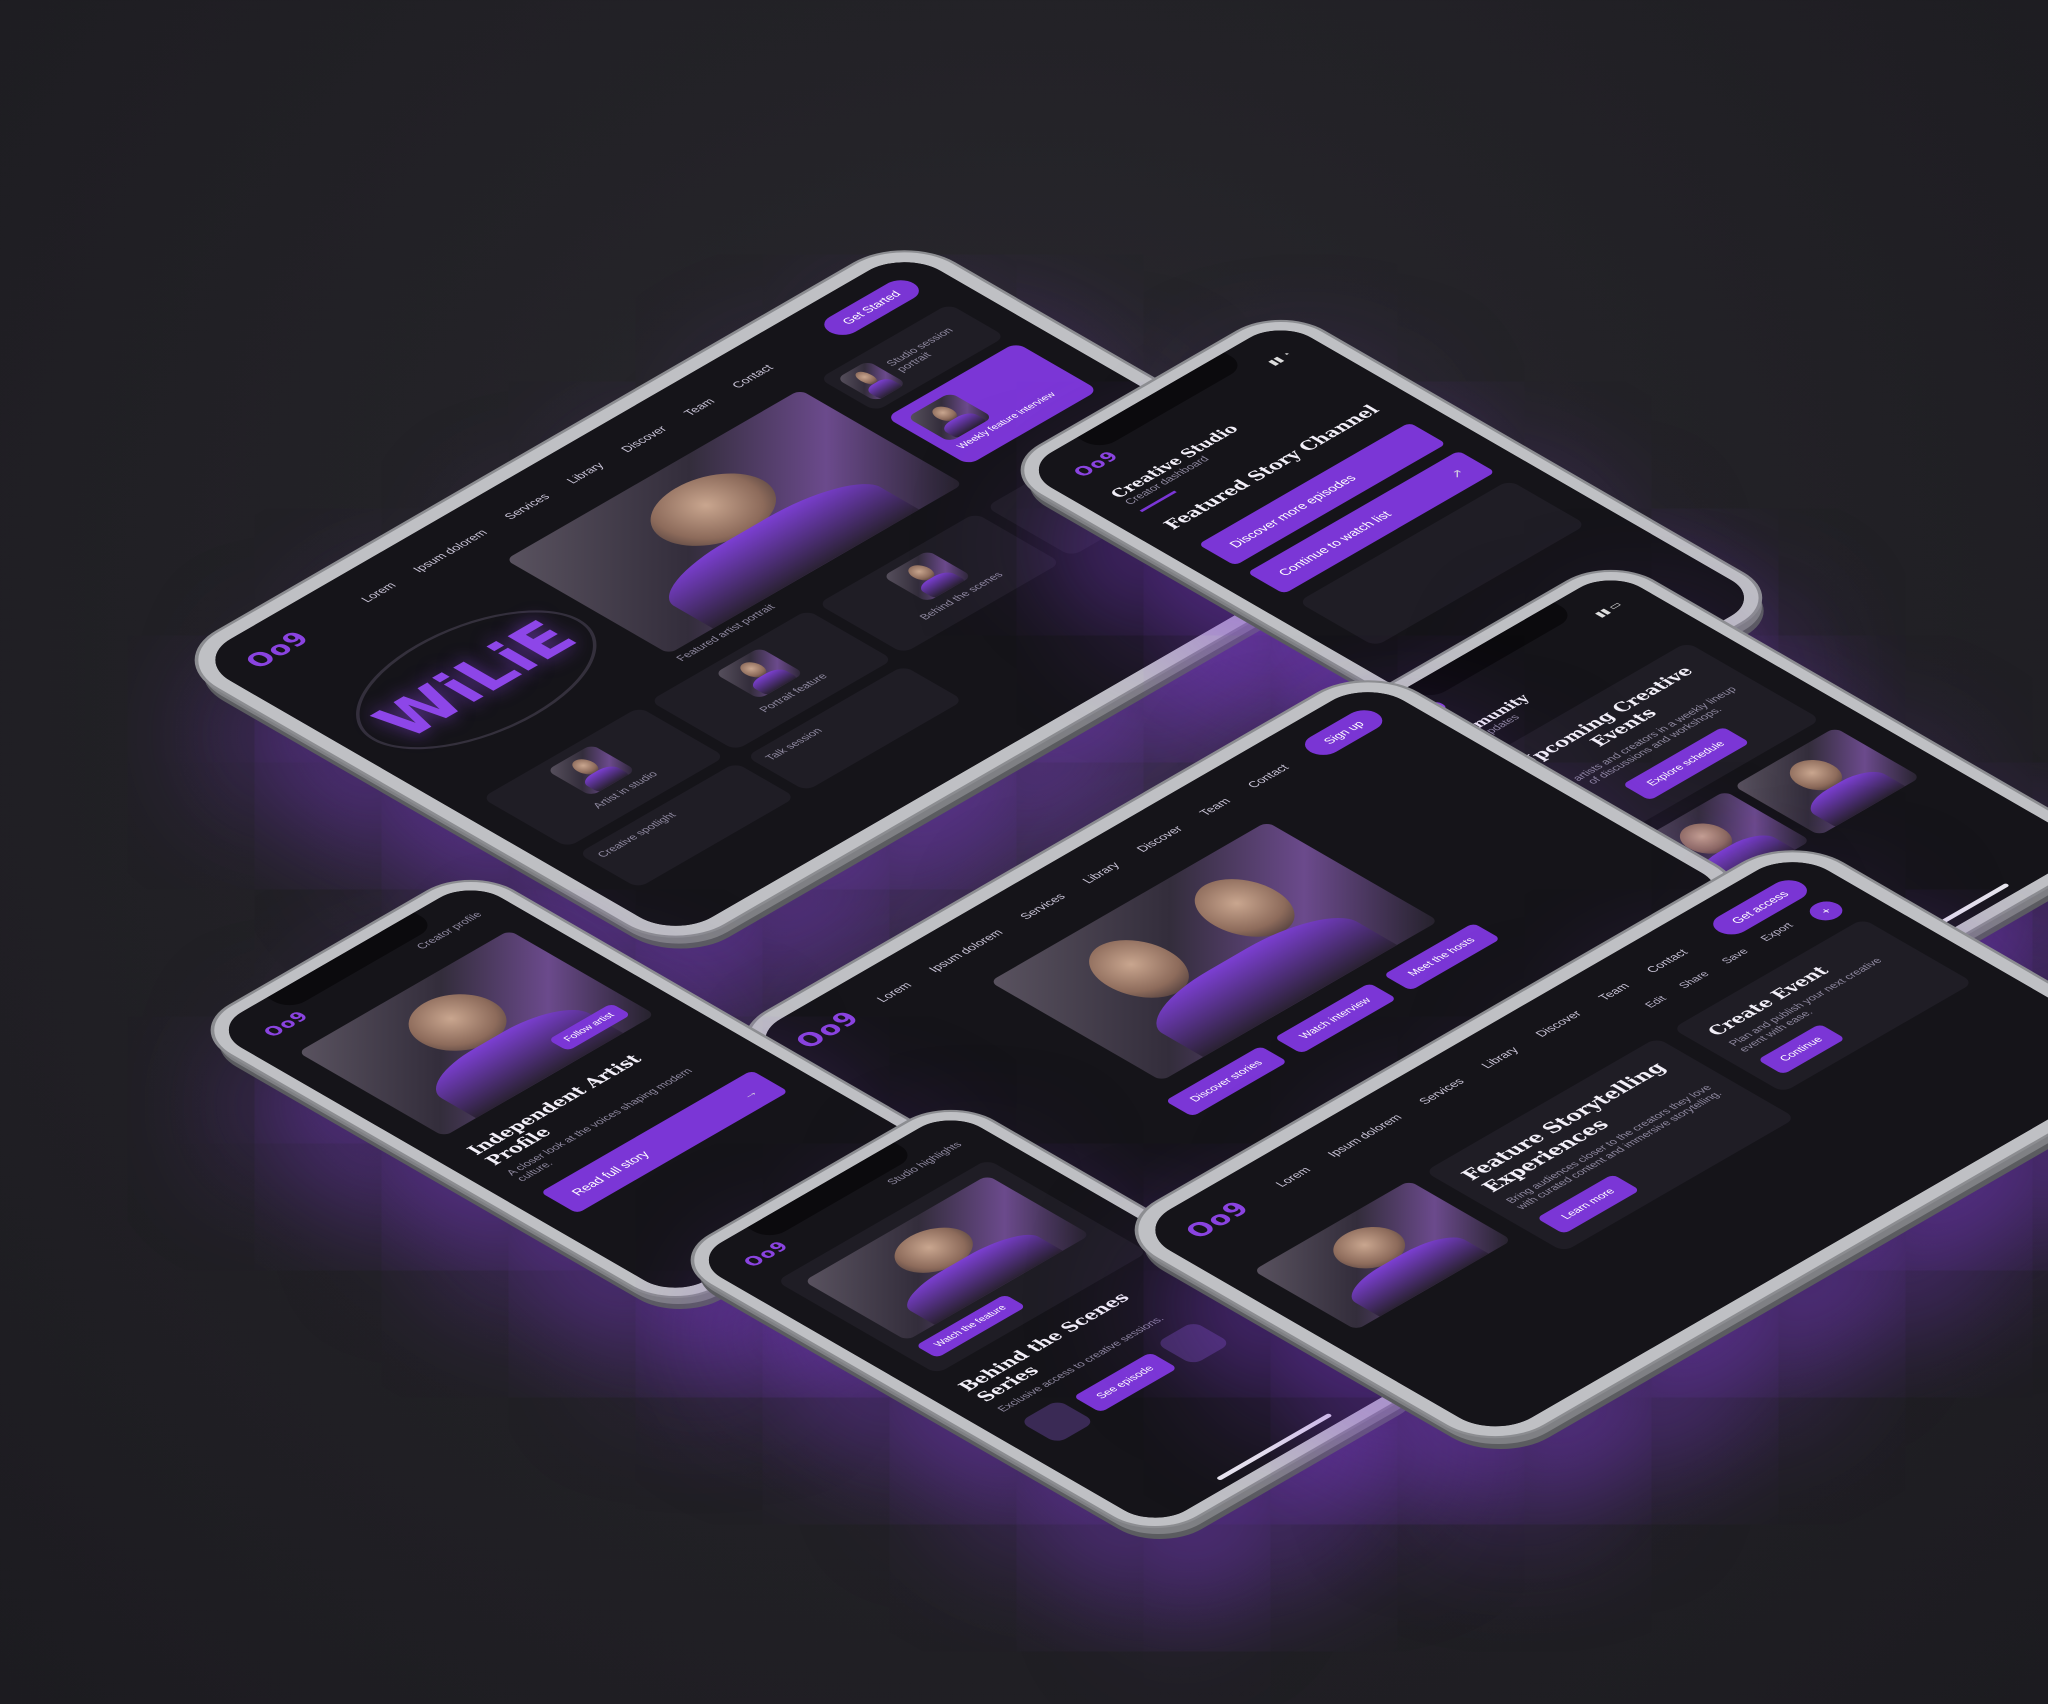 The width and height of the screenshot is (2048, 1704). Describe the element at coordinates (1662, 1005) in the screenshot. I see `edit-tool: Edit` at that location.